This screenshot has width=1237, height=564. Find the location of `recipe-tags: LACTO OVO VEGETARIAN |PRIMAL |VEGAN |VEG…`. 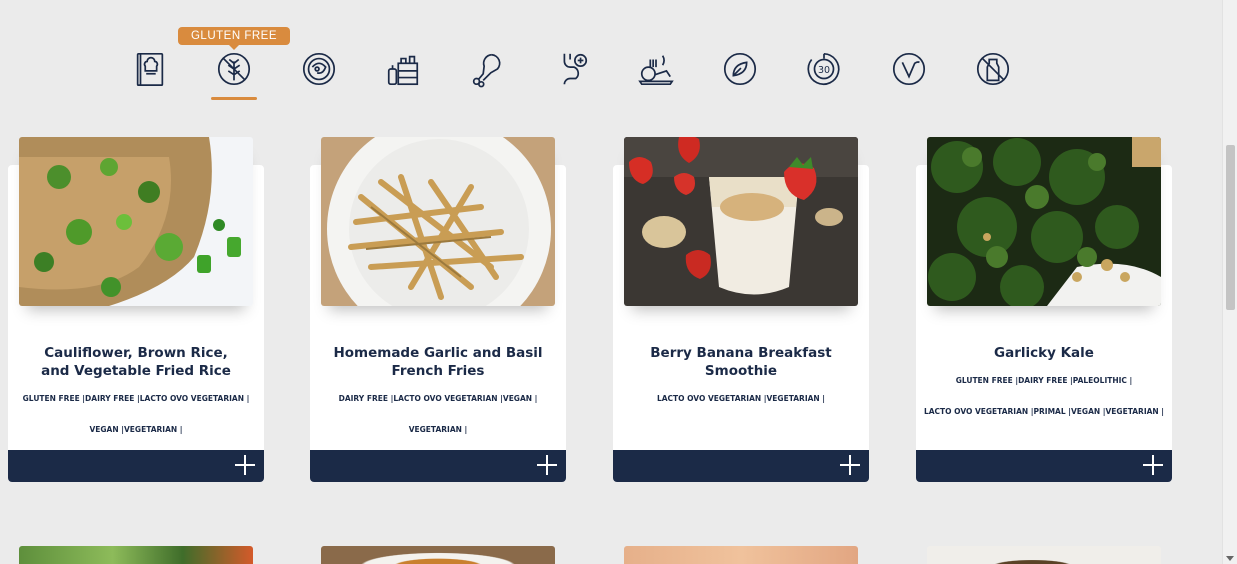

recipe-tags: LACTO OVO VEGETARIAN |PRIMAL |VEGAN |VEG… is located at coordinates (1044, 411).